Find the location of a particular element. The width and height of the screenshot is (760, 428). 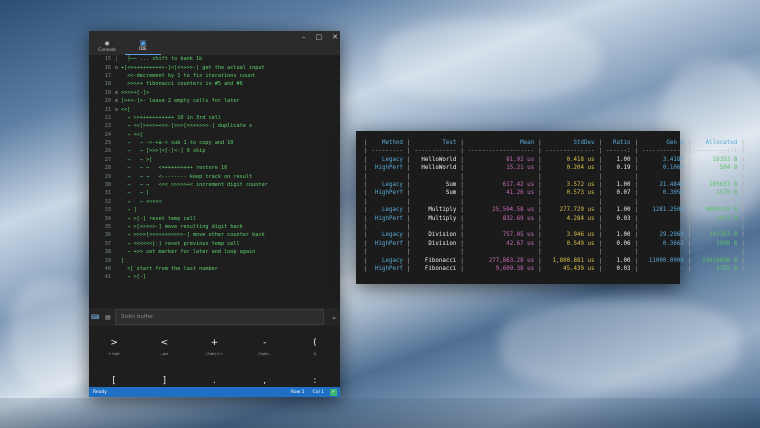

code-line: 33 → ] is located at coordinates (214, 210).